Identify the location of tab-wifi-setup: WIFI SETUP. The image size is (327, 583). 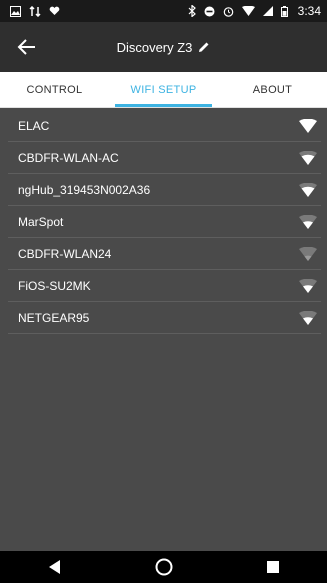
(163, 89).